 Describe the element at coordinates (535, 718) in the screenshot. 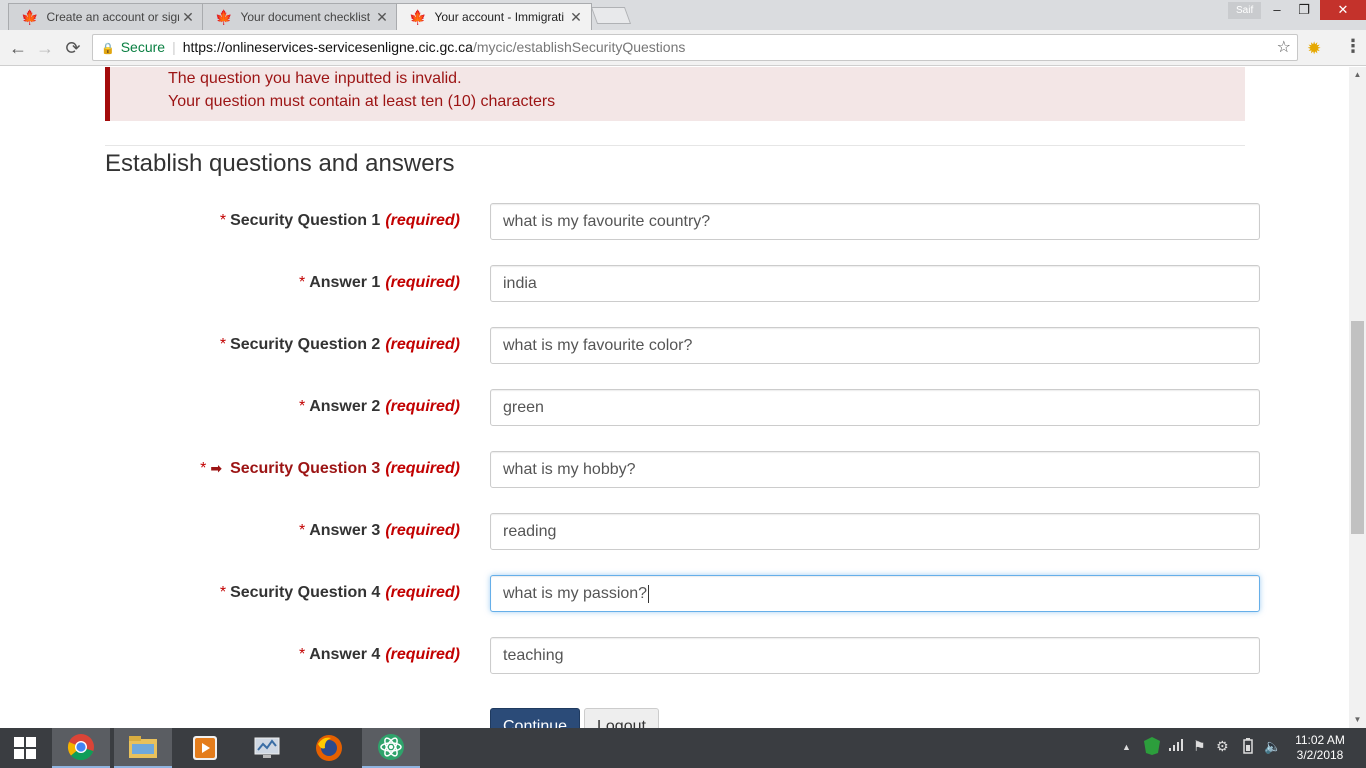

I see `continue-button: Continue` at that location.